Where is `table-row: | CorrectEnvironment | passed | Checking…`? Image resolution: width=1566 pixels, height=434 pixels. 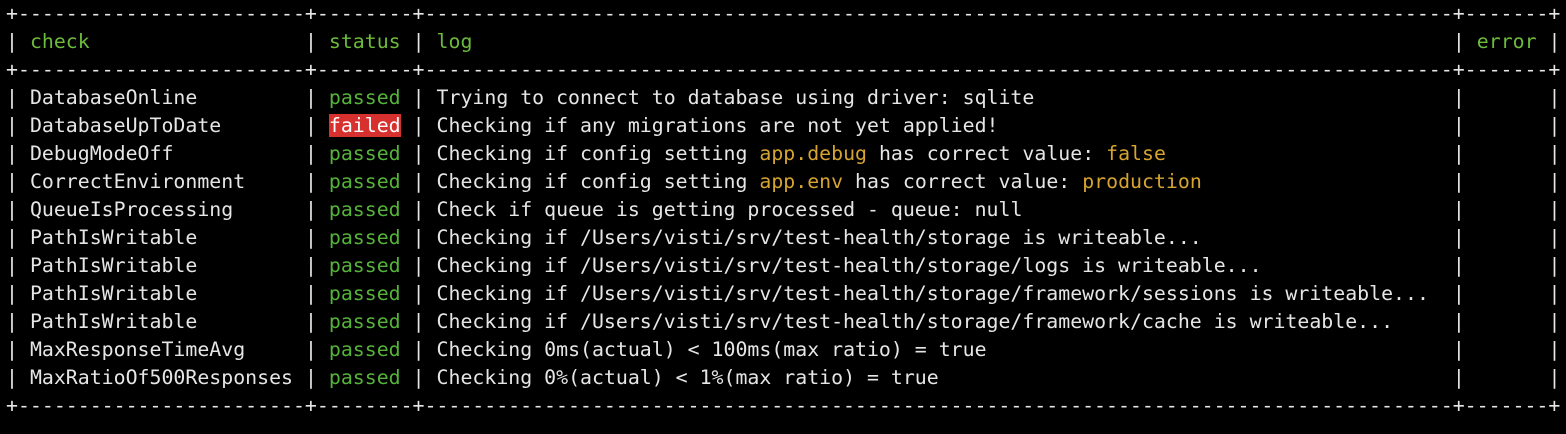
table-row: | CorrectEnvironment | passed | Checking… is located at coordinates (783, 182).